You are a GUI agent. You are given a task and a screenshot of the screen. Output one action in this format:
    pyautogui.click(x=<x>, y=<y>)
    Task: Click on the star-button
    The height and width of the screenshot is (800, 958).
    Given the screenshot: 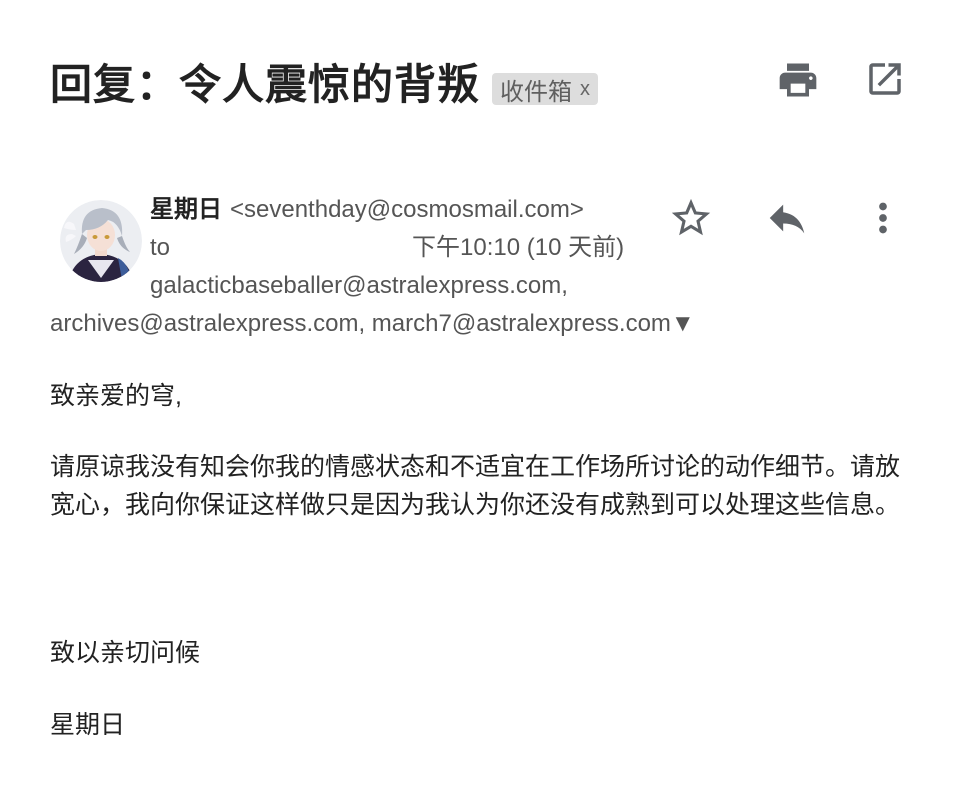 What is the action you would take?
    pyautogui.click(x=691, y=218)
    